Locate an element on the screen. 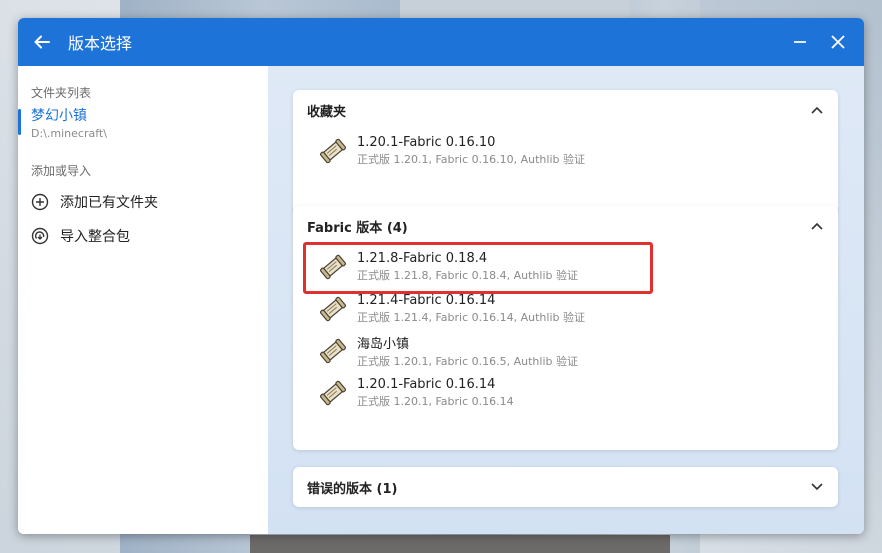 This screenshot has height=553, width=882. favorites-header: 收藏夹 is located at coordinates (565, 110).